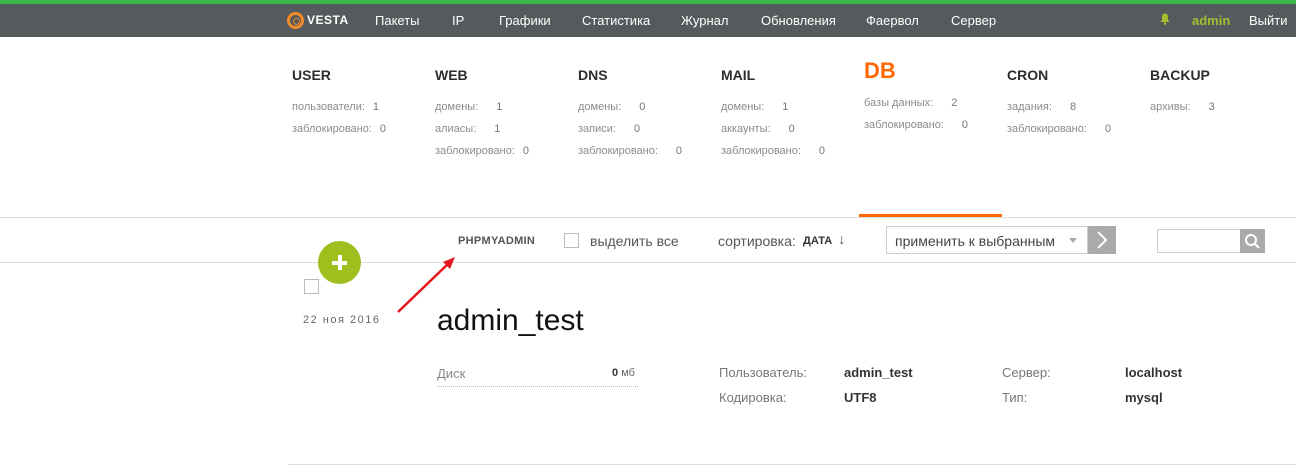 The image size is (1296, 470). What do you see at coordinates (451, 373) in the screenshot?
I see `disk-label: Диск` at bounding box center [451, 373].